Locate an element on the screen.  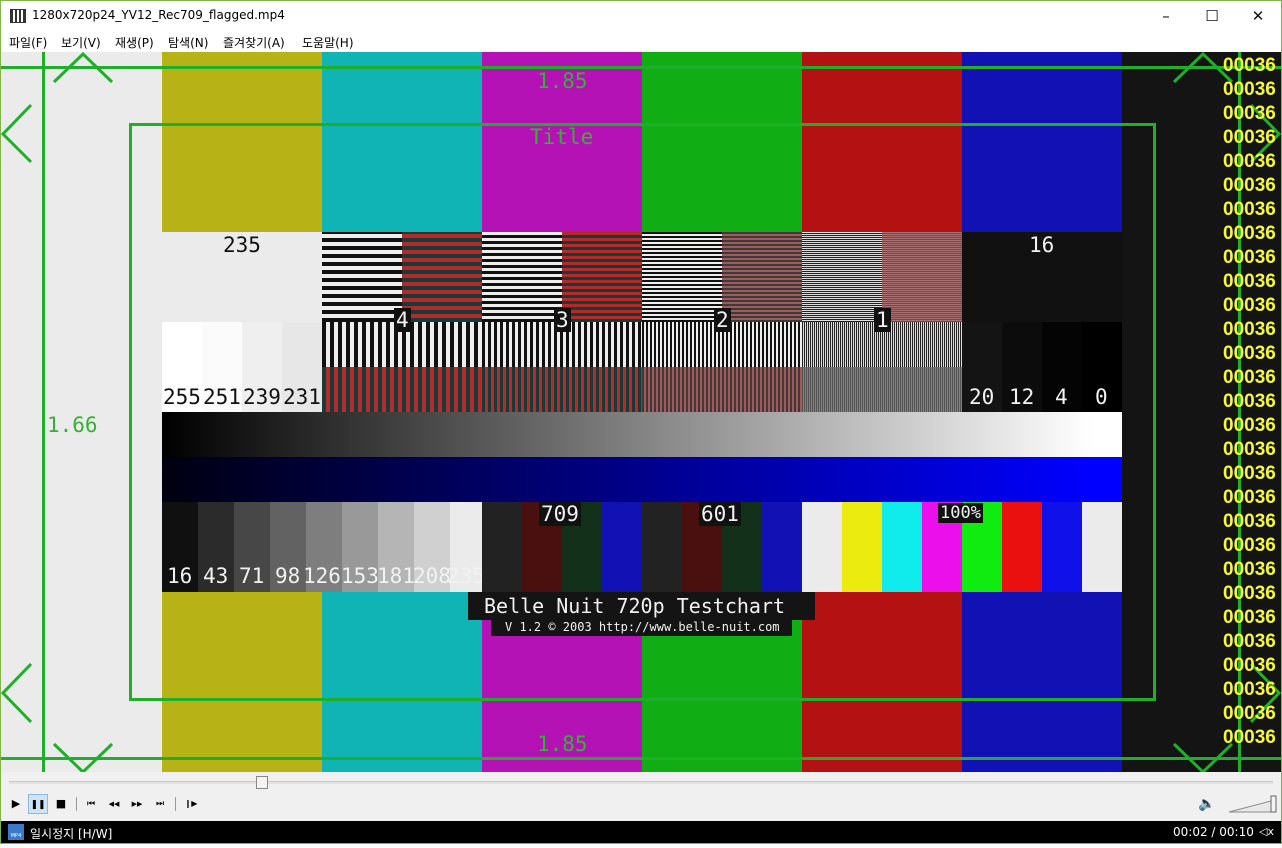
maximize-button: ☐ is located at coordinates (1212, 16).